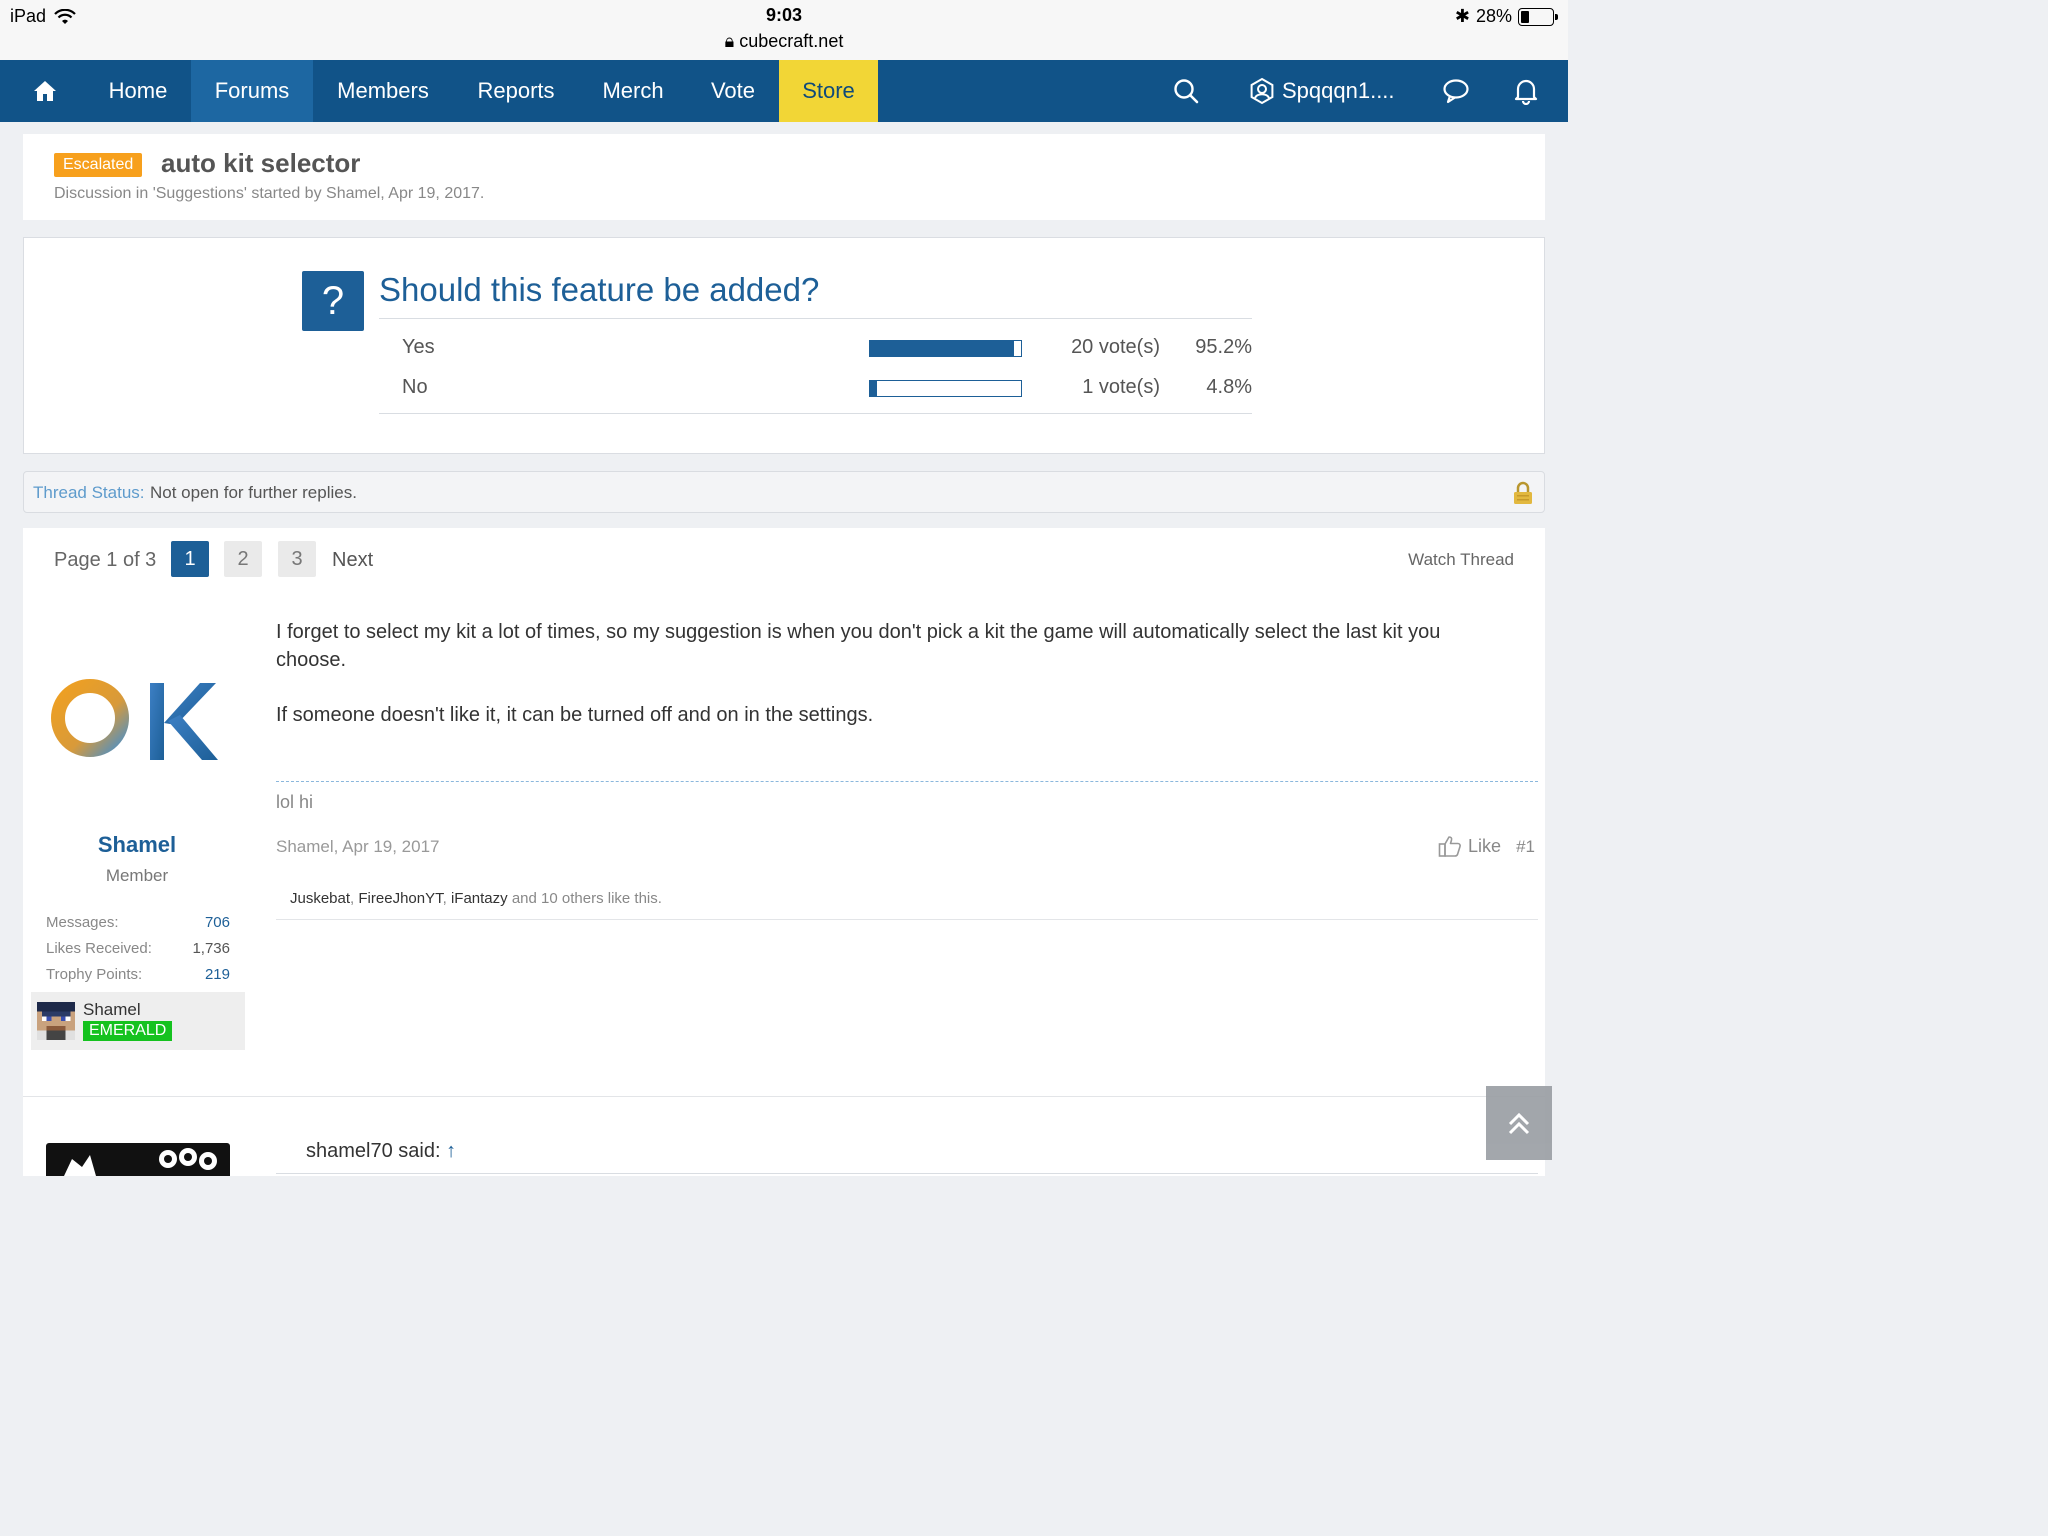 This screenshot has height=1536, width=2048. Describe the element at coordinates (1461, 560) in the screenshot. I see `watch-thread-link: Watch Thread` at that location.